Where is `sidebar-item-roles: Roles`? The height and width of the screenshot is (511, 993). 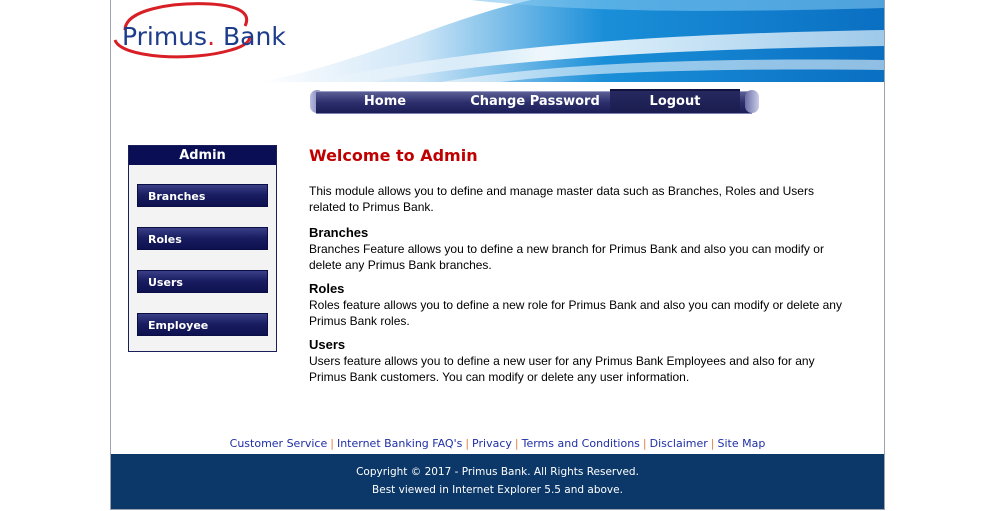
sidebar-item-roles: Roles is located at coordinates (202, 238).